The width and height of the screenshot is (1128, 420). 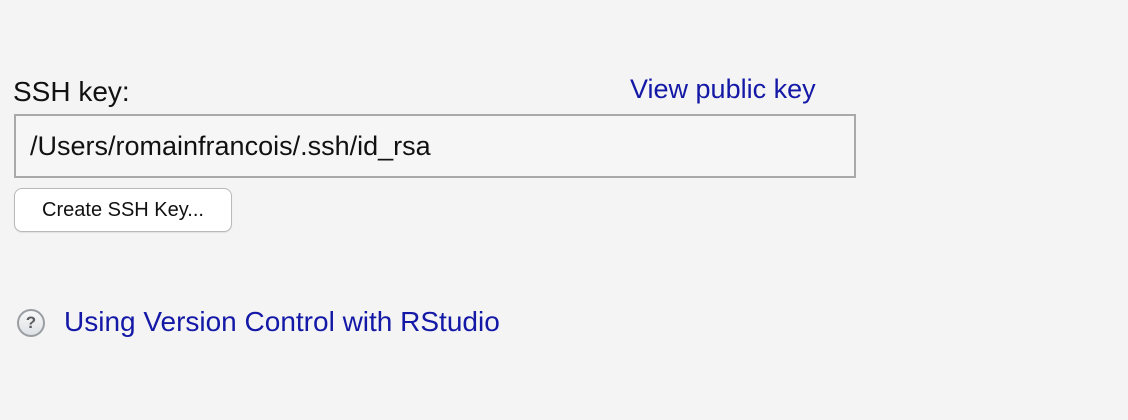 I want to click on version-control-help-link: Using Version Control with RStudio, so click(x=282, y=322).